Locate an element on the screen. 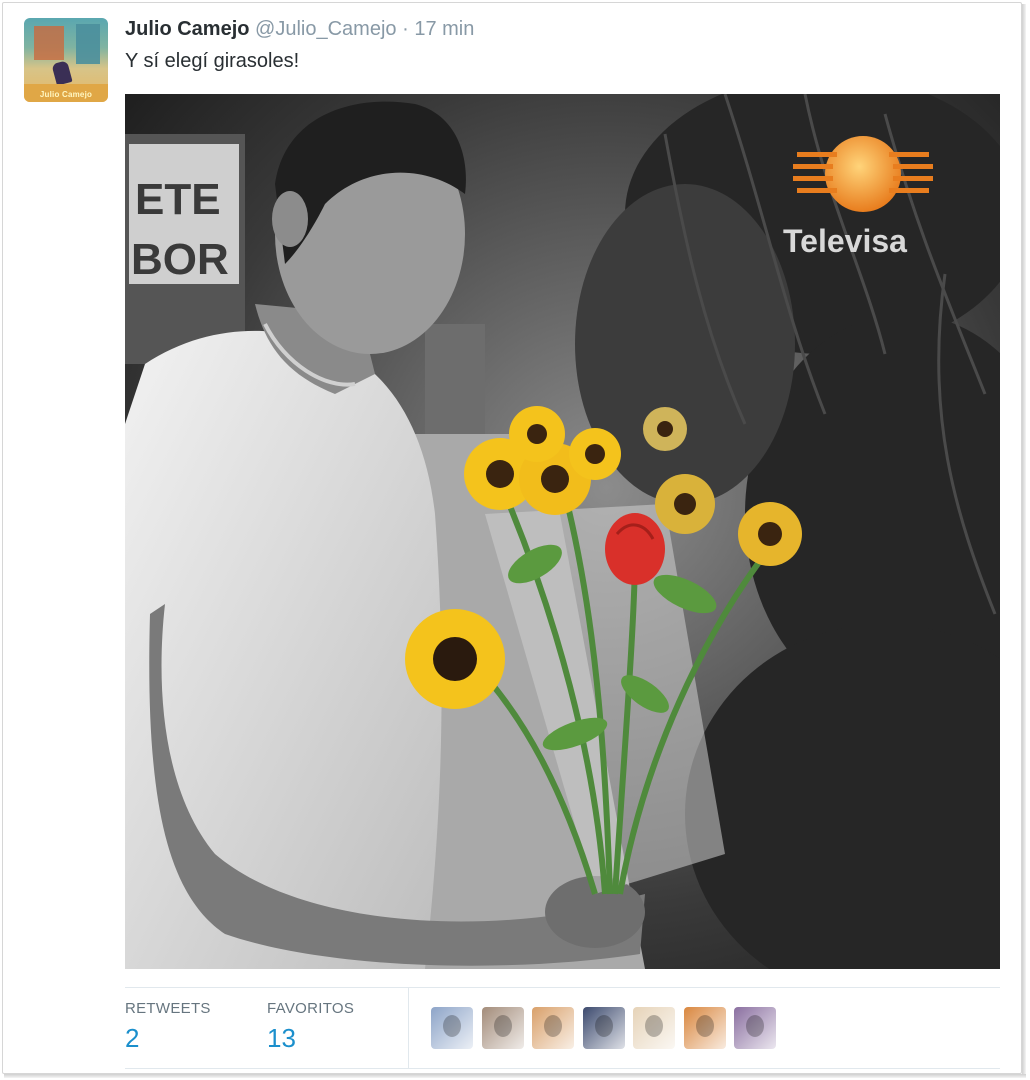 This screenshot has width=1030, height=1080. retweets-label: RETWEETS is located at coordinates (168, 1008).